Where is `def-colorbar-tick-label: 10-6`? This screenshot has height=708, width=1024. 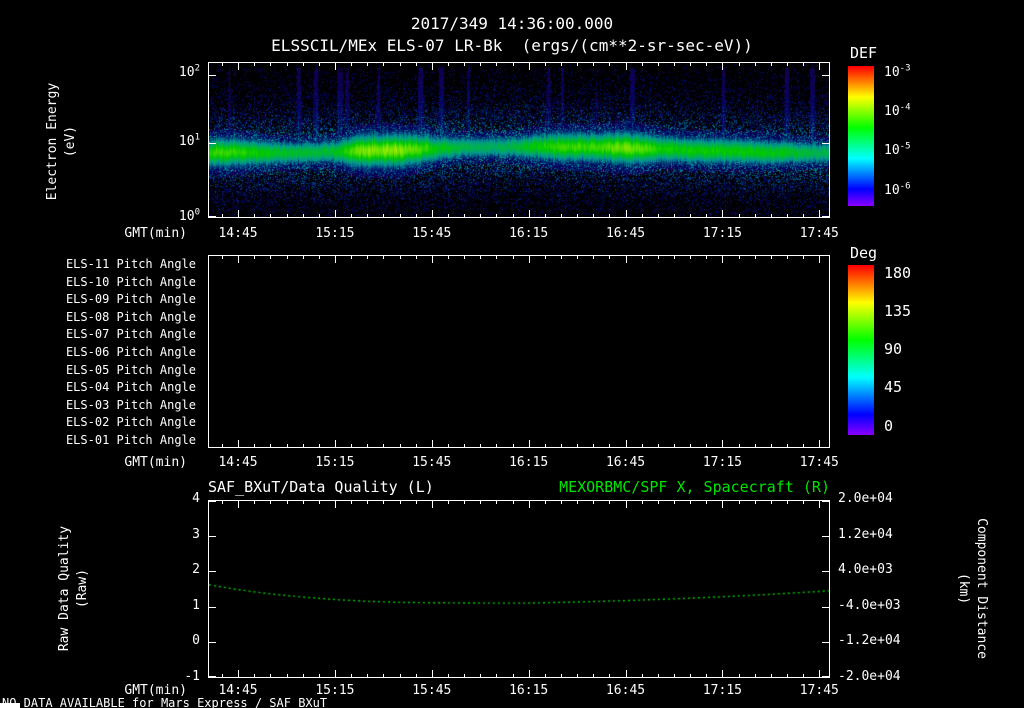 def-colorbar-tick-label: 10-6 is located at coordinates (897, 189).